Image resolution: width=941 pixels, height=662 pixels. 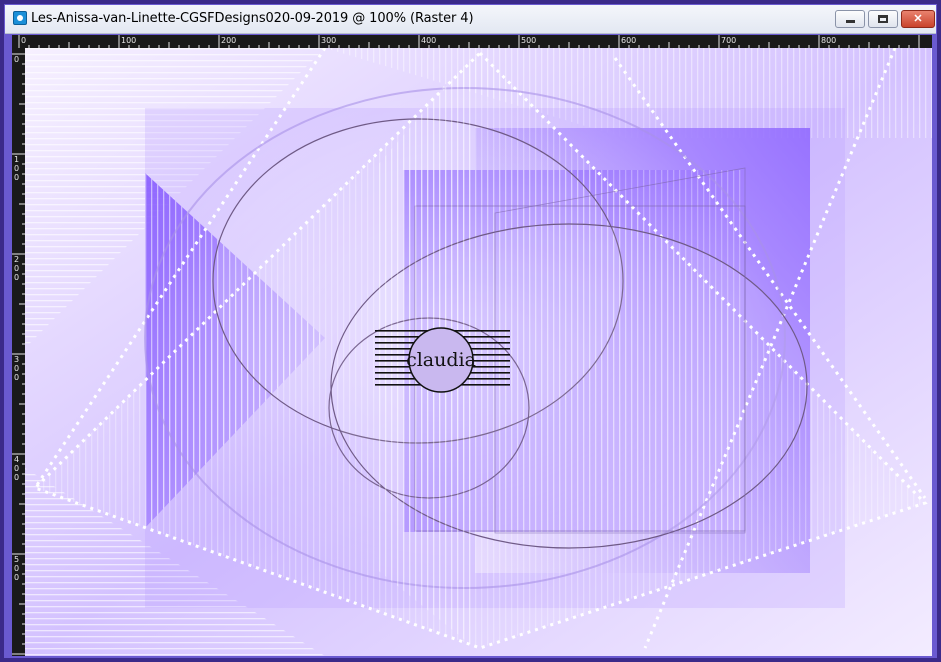 What do you see at coordinates (328, 40) in the screenshot?
I see `ruler-label: 300` at bounding box center [328, 40].